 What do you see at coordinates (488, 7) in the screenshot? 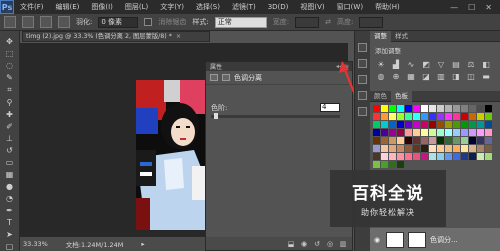
I see `close-icon: ✕` at bounding box center [488, 7].